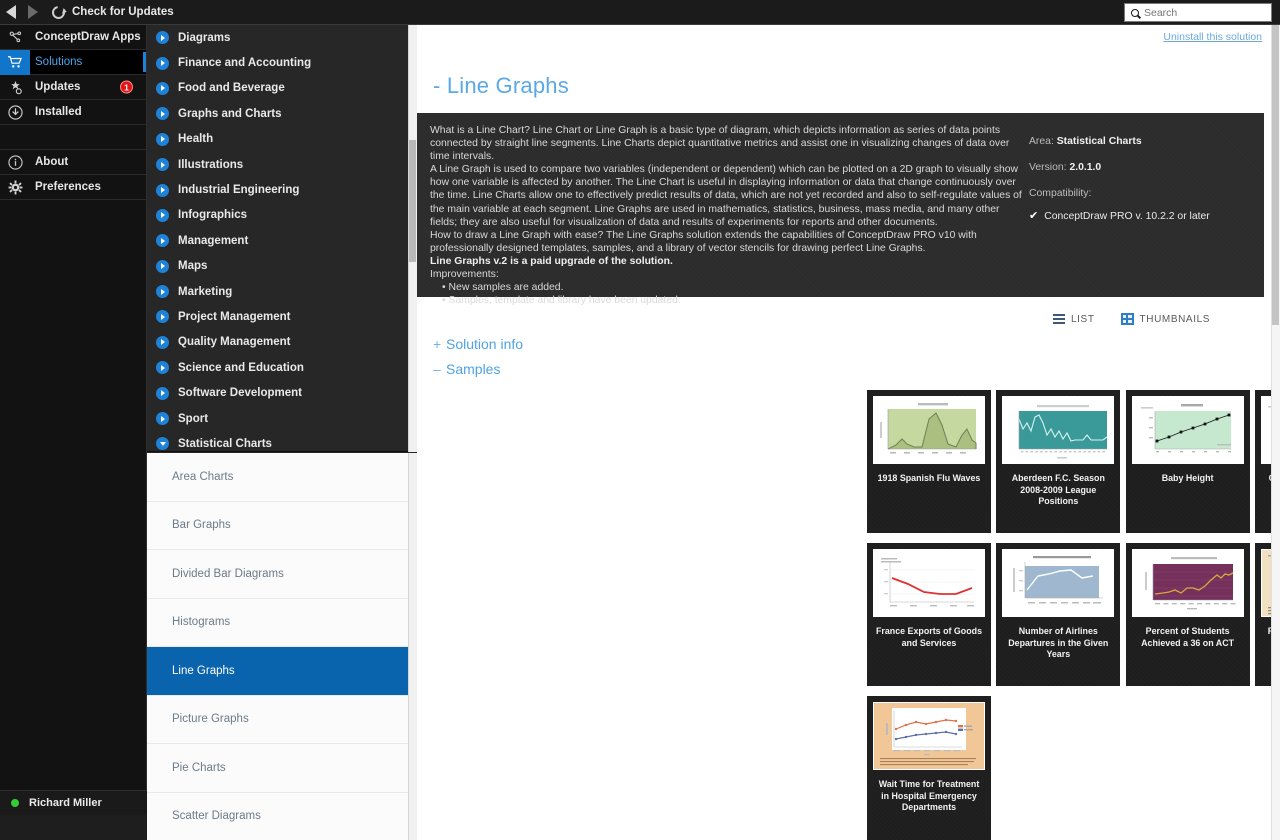  I want to click on gear-icon, so click(15, 187).